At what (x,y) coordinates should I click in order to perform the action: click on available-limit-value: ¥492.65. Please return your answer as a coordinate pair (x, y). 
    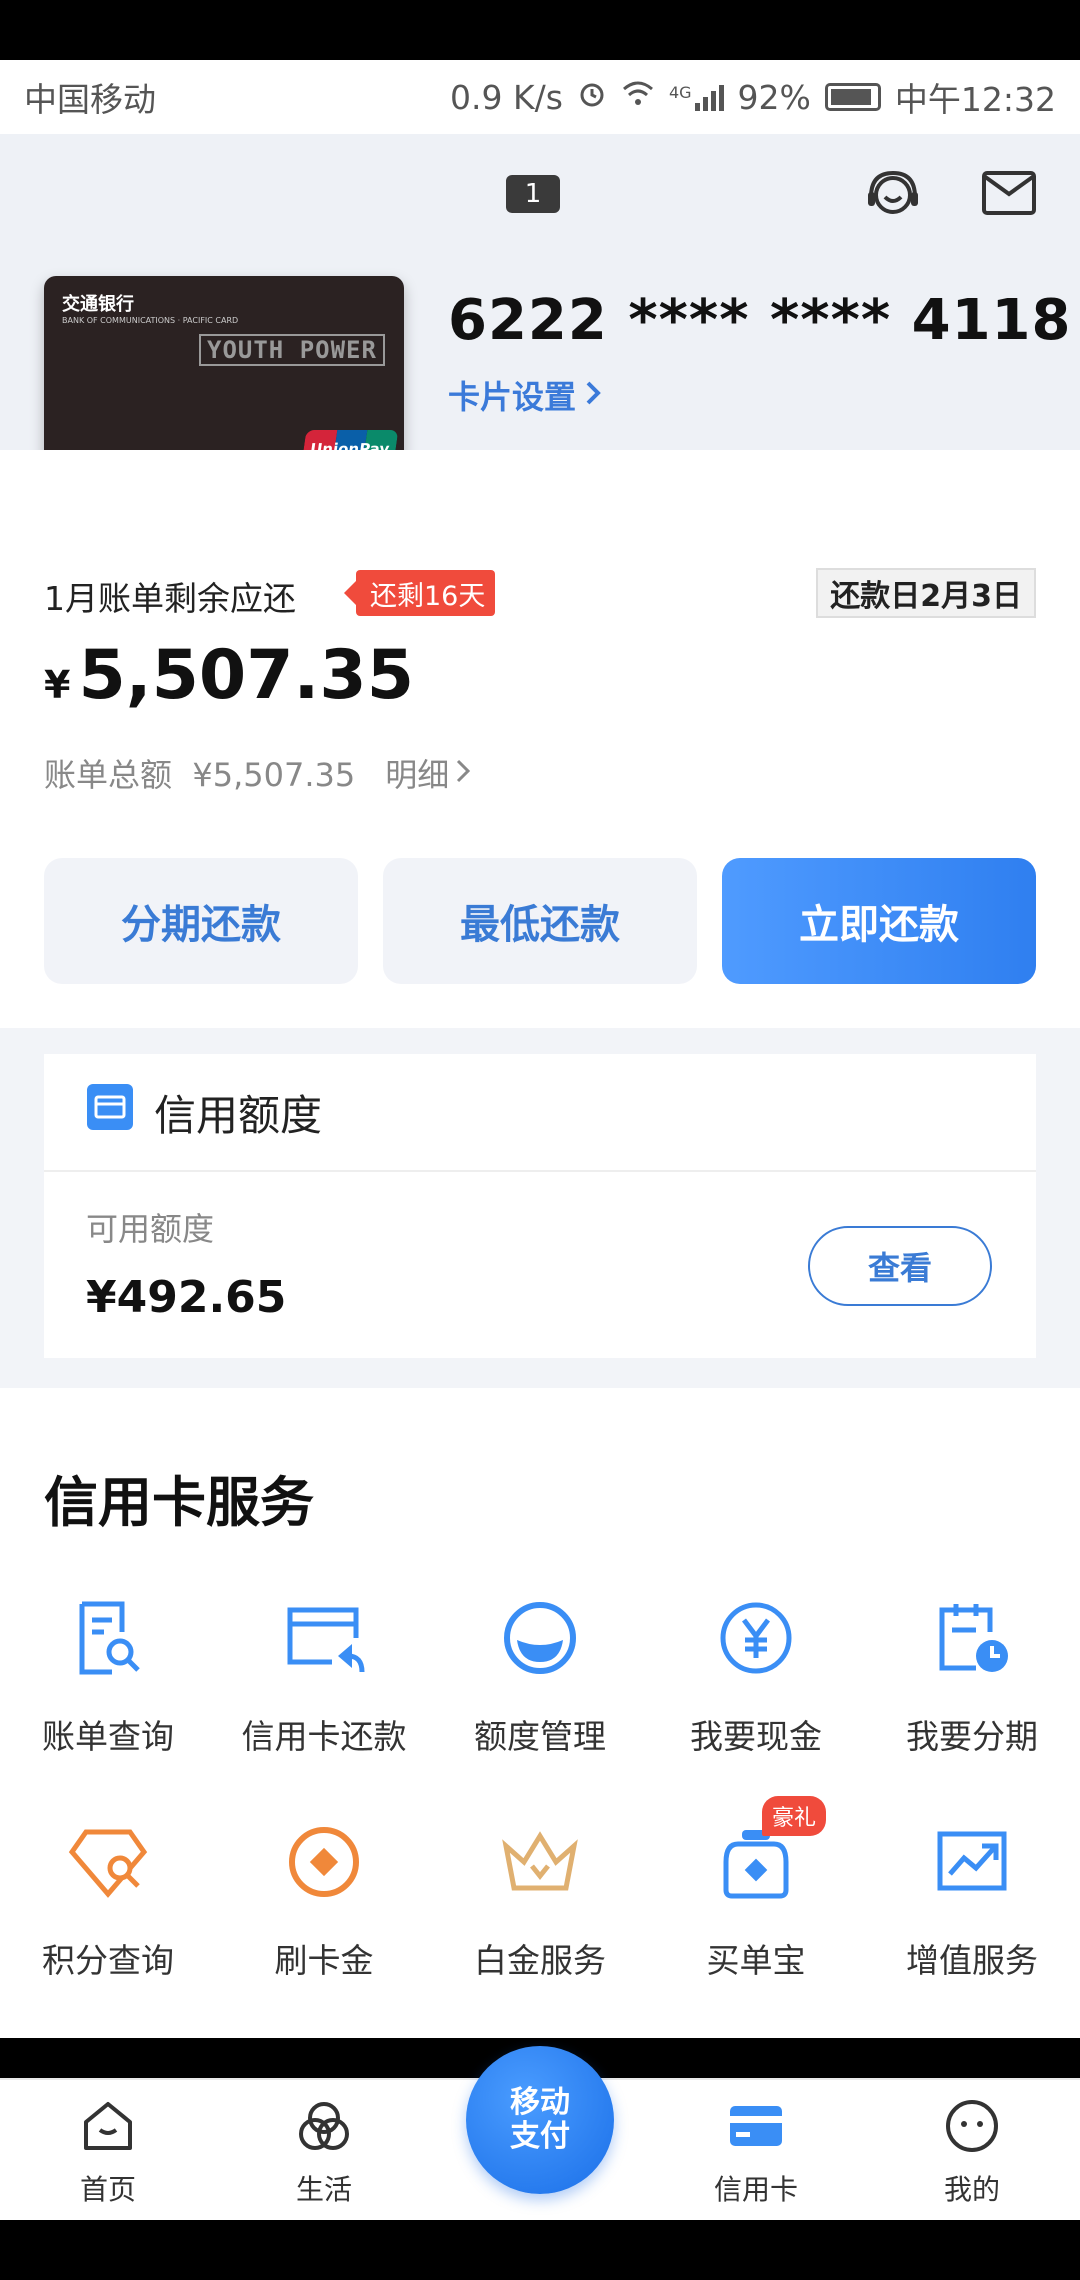
    Looking at the image, I should click on (186, 1297).